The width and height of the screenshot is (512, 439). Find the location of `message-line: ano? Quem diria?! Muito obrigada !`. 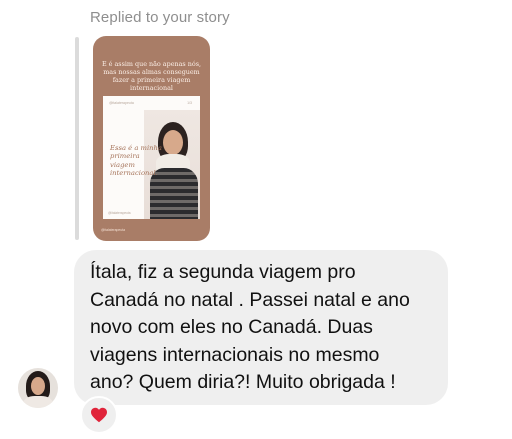

message-line: ano? Quem diria?! Muito obrigada ! is located at coordinates (243, 382).